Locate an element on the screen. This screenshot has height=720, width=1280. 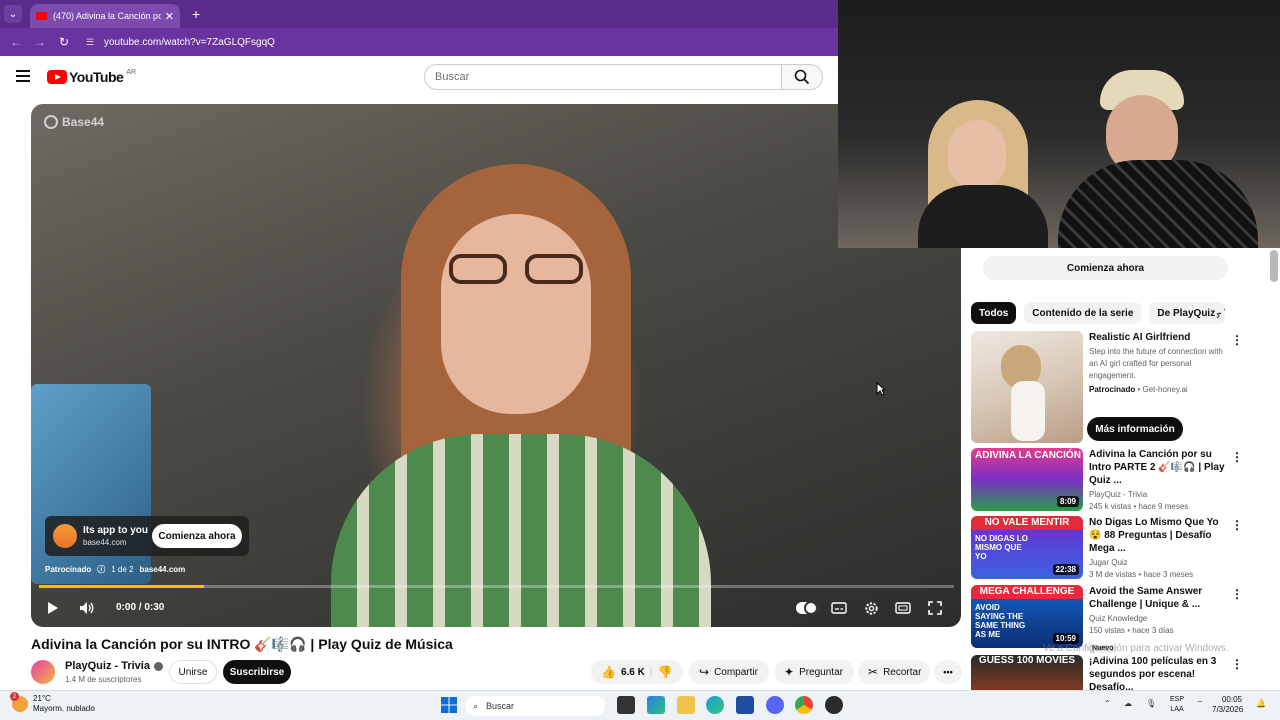
menu-icon is located at coordinates (23, 76).